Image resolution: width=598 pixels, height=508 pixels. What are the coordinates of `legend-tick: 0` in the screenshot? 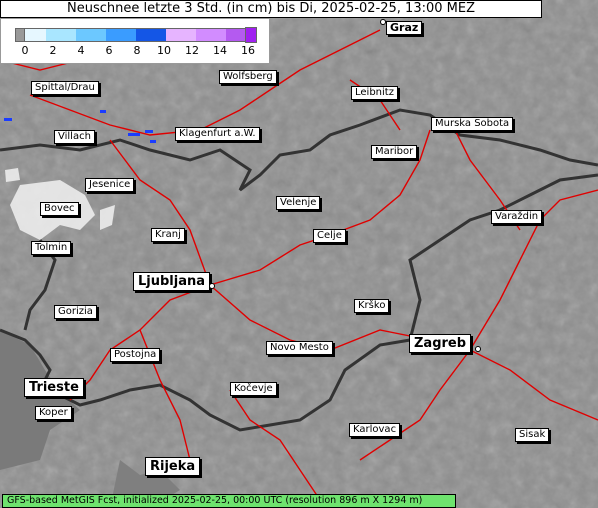 It's located at (25, 50).